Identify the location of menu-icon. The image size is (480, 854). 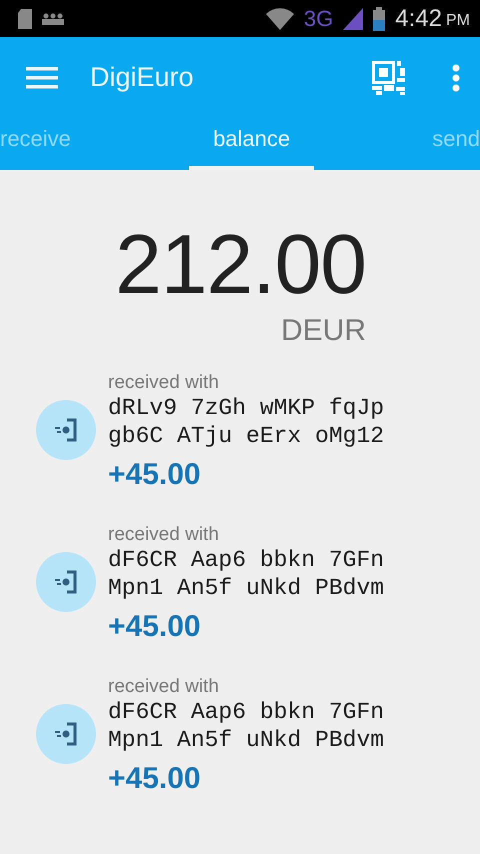
(42, 77).